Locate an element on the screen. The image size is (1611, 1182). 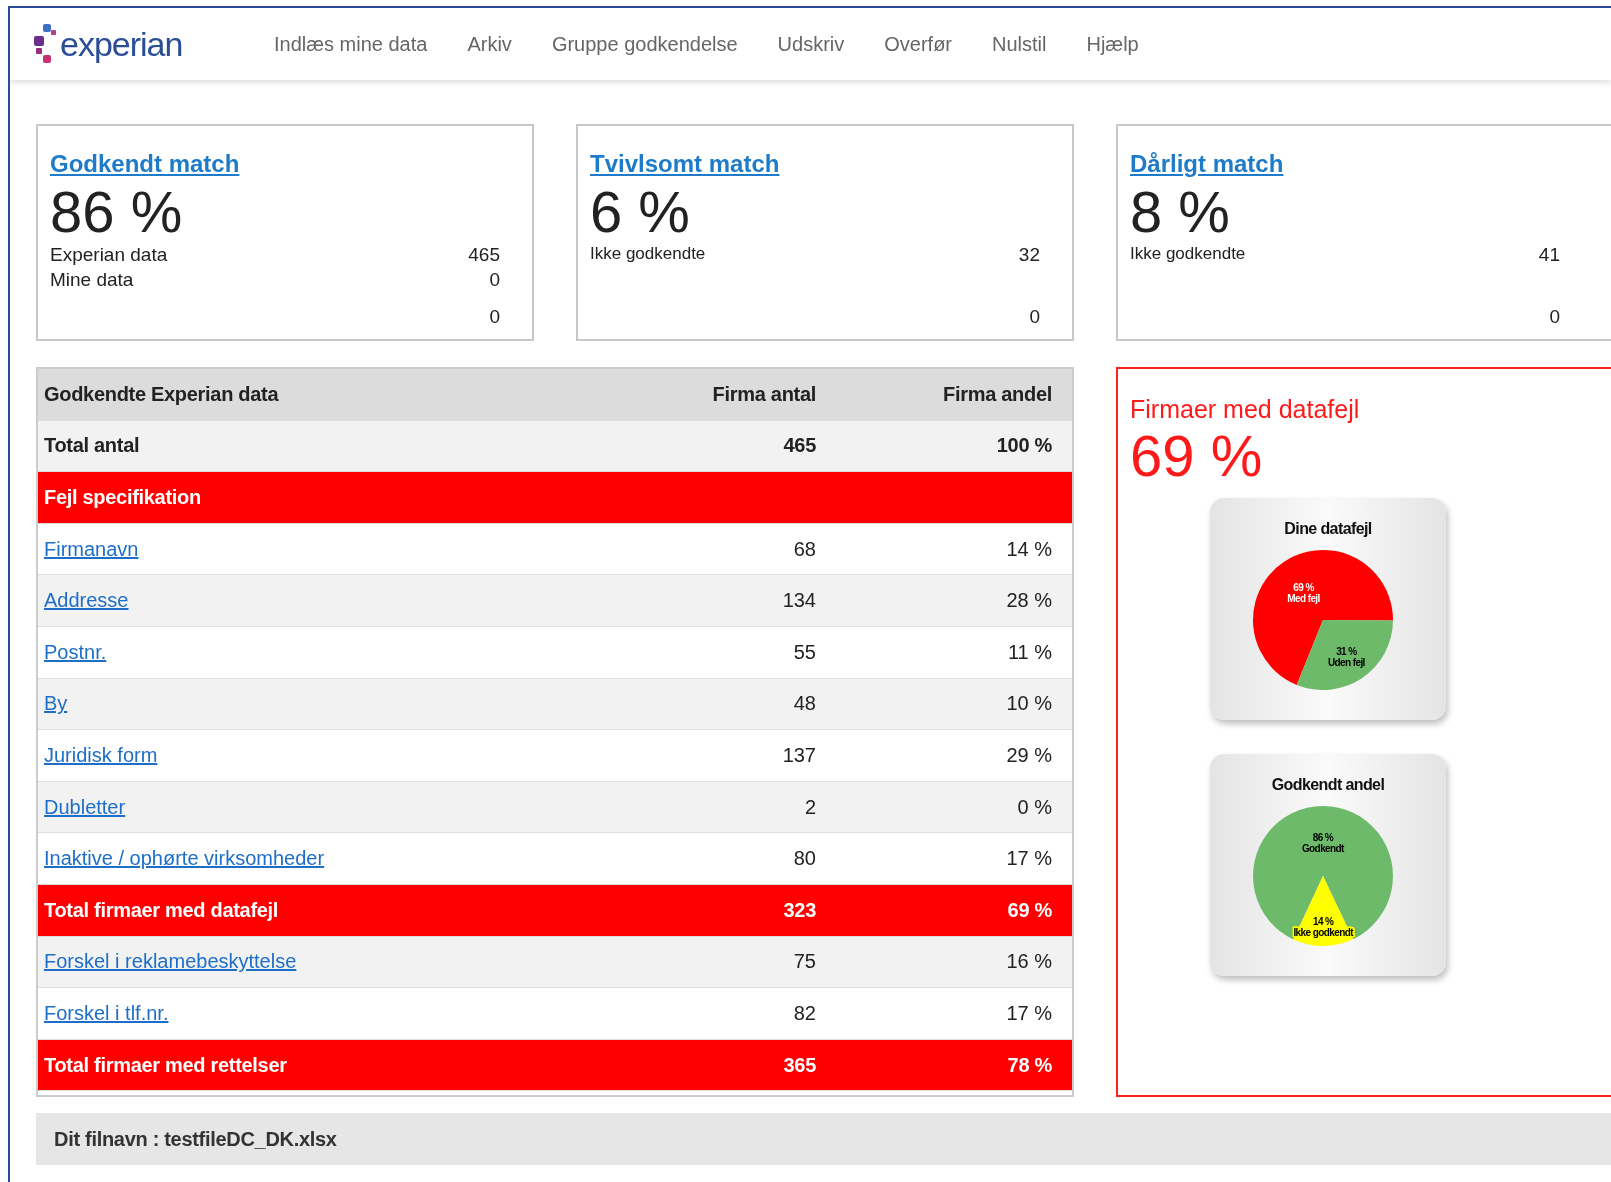
count-cell-text: 2 is located at coordinates (809, 807).